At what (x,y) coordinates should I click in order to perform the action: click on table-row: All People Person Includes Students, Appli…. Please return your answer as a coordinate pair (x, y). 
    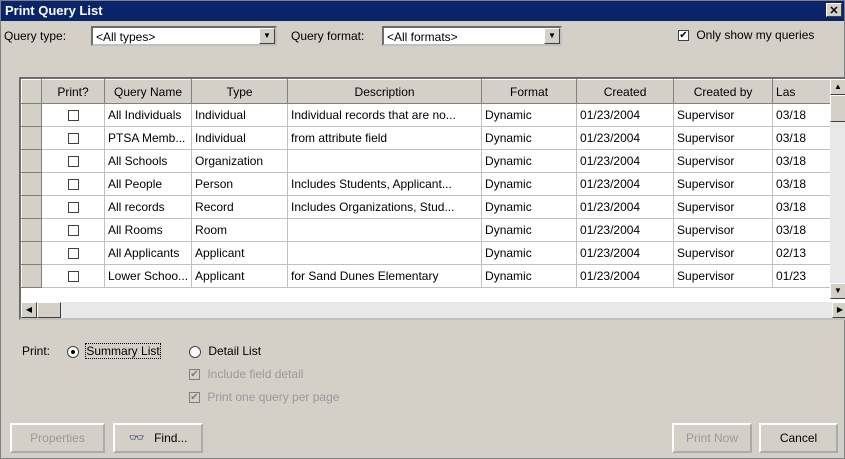
    Looking at the image, I should click on (427, 184).